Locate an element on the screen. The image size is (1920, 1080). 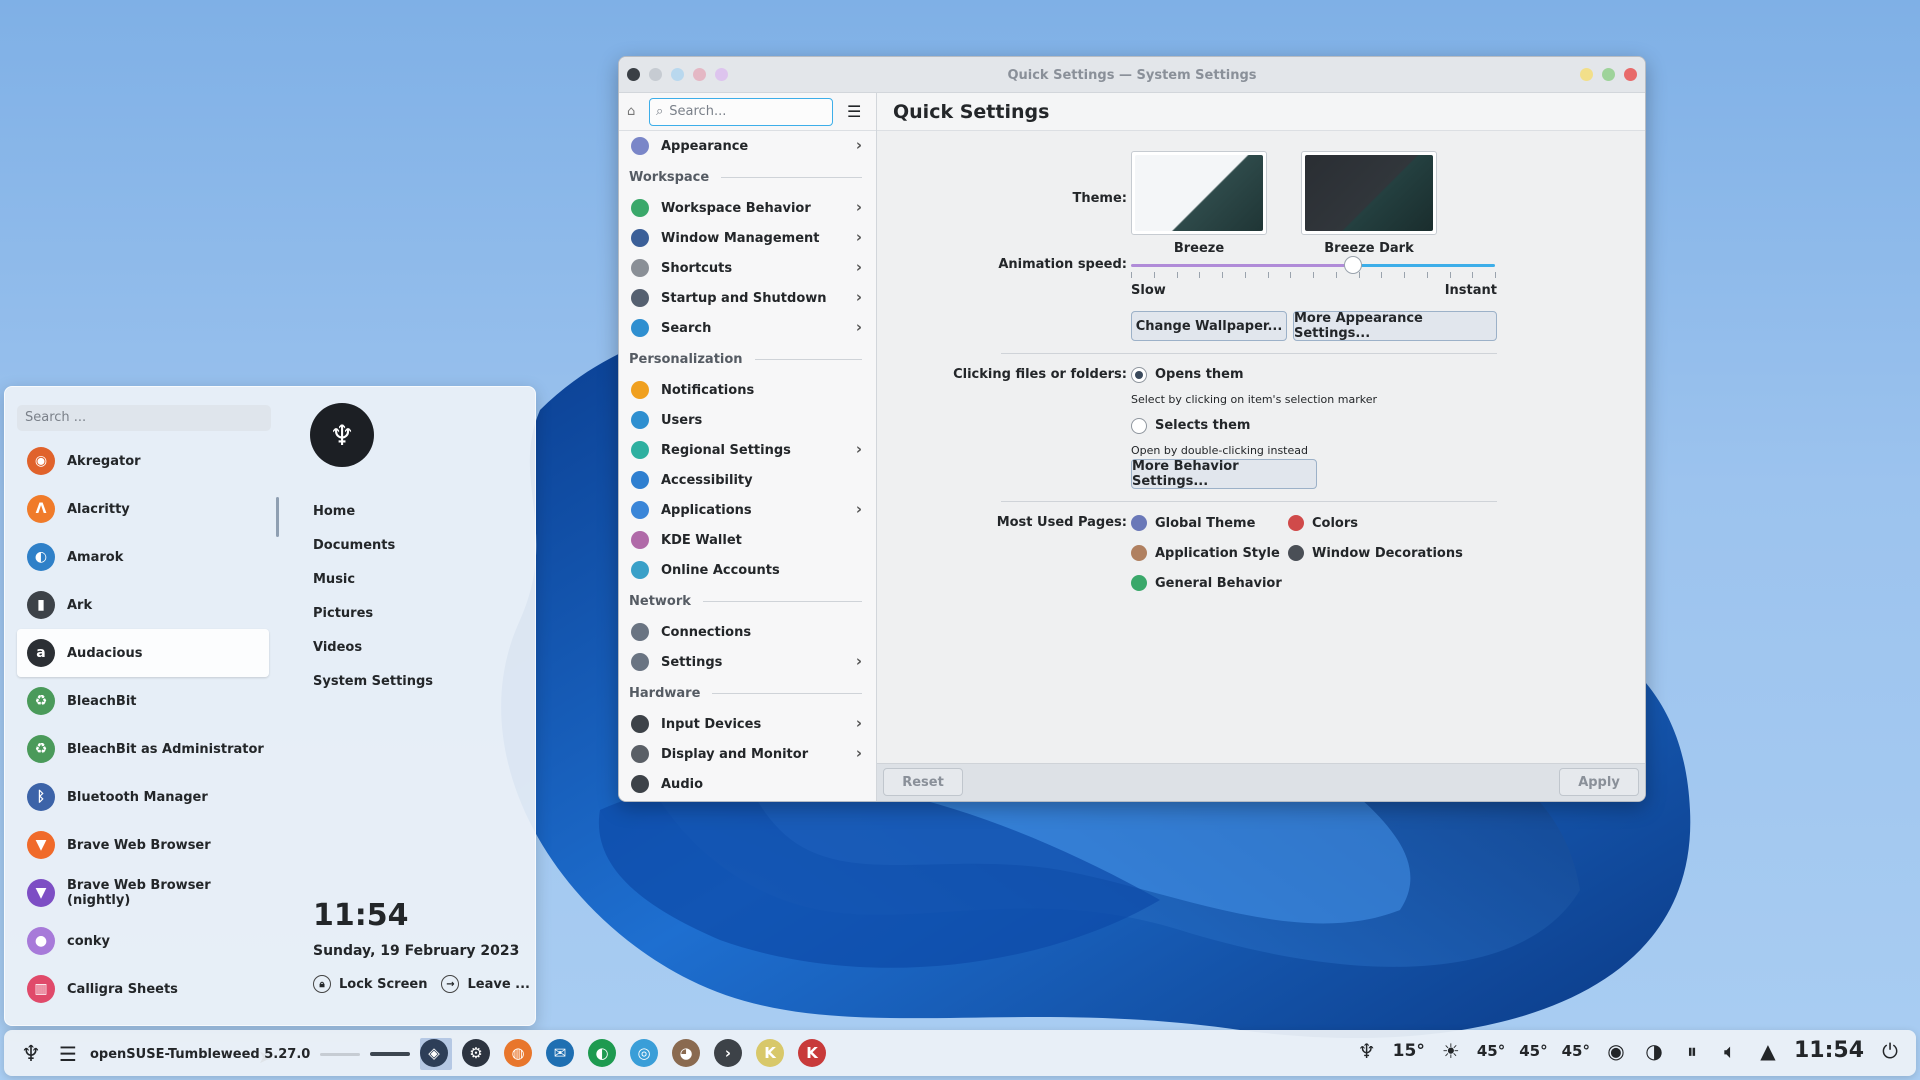
sidebar-item-settings: Settings › is located at coordinates (747, 662).